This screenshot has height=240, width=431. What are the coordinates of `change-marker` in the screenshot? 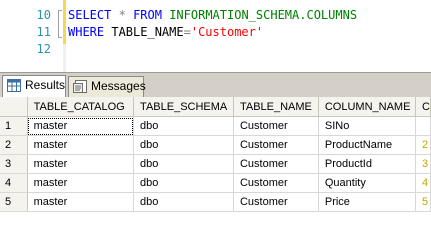 It's located at (64, 22).